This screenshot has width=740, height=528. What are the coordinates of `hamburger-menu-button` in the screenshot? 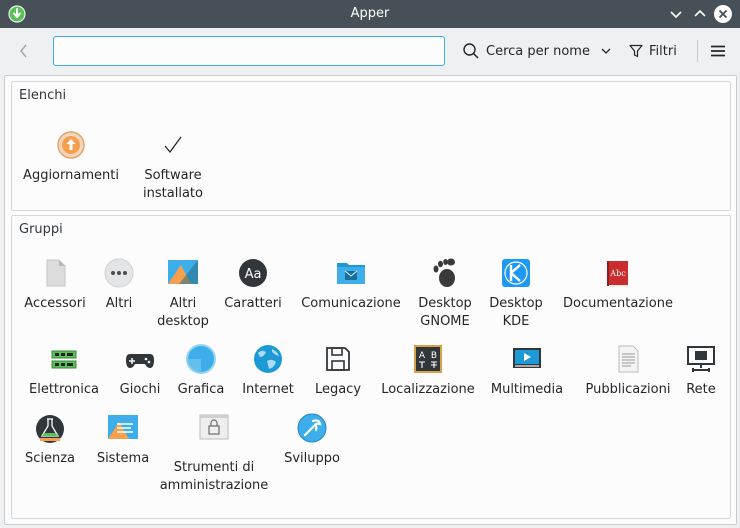 It's located at (718, 51).